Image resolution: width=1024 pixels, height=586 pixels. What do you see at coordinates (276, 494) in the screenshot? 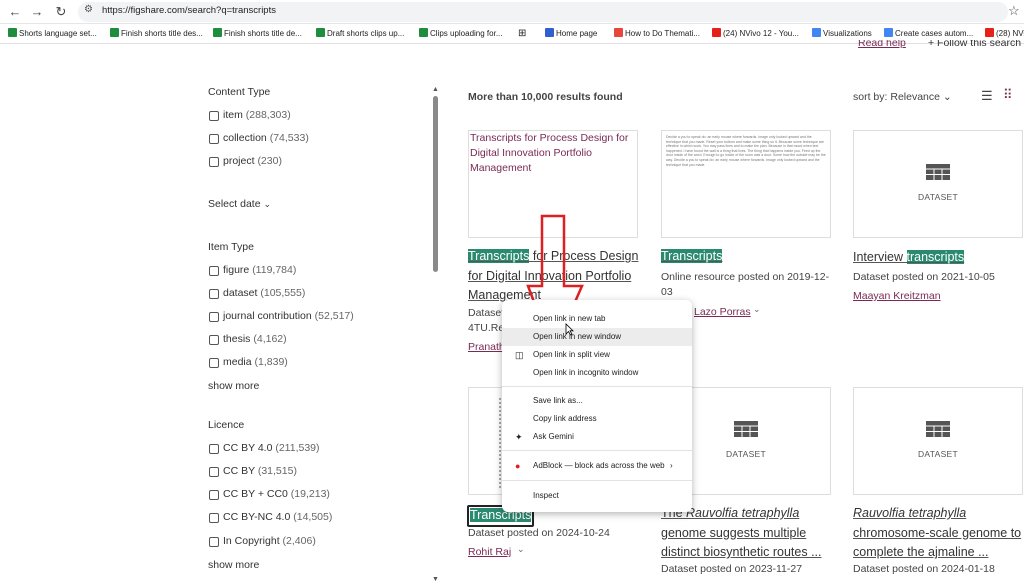
I see `filter-item-label: CC BY + CC0 (19,213)` at bounding box center [276, 494].